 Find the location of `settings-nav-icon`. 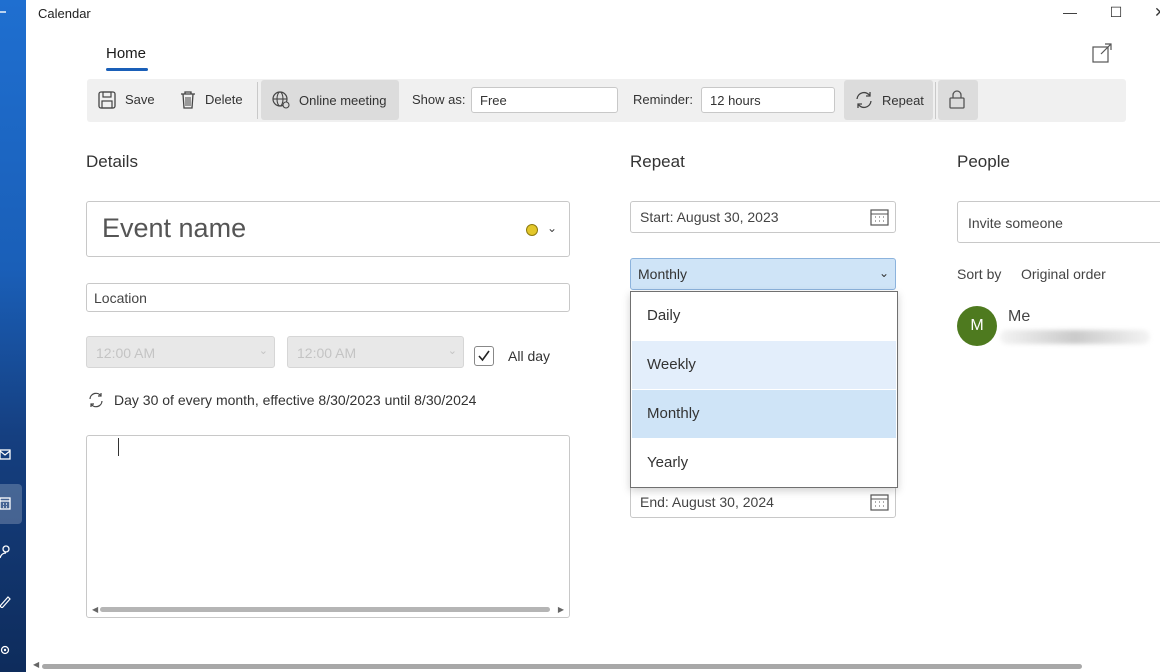

settings-nav-icon is located at coordinates (7, 650).